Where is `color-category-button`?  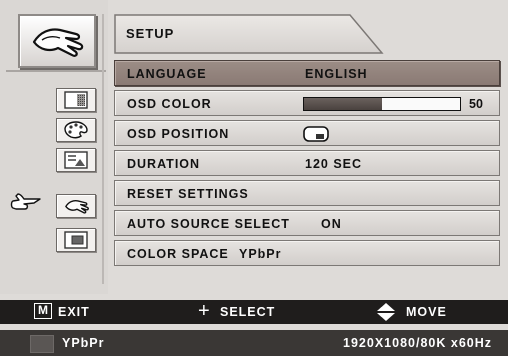 color-category-button is located at coordinates (76, 130).